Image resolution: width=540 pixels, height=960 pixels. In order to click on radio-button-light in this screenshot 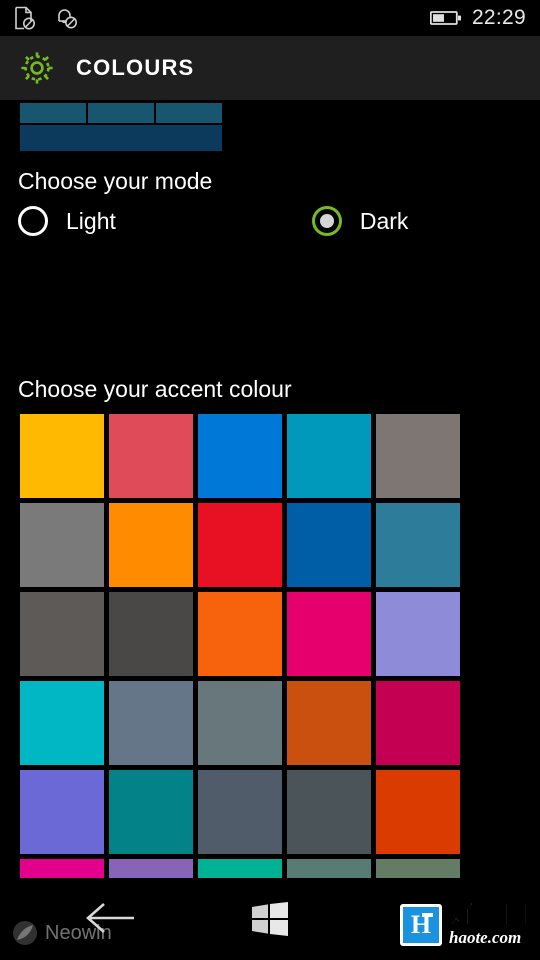, I will do `click(33, 221)`.